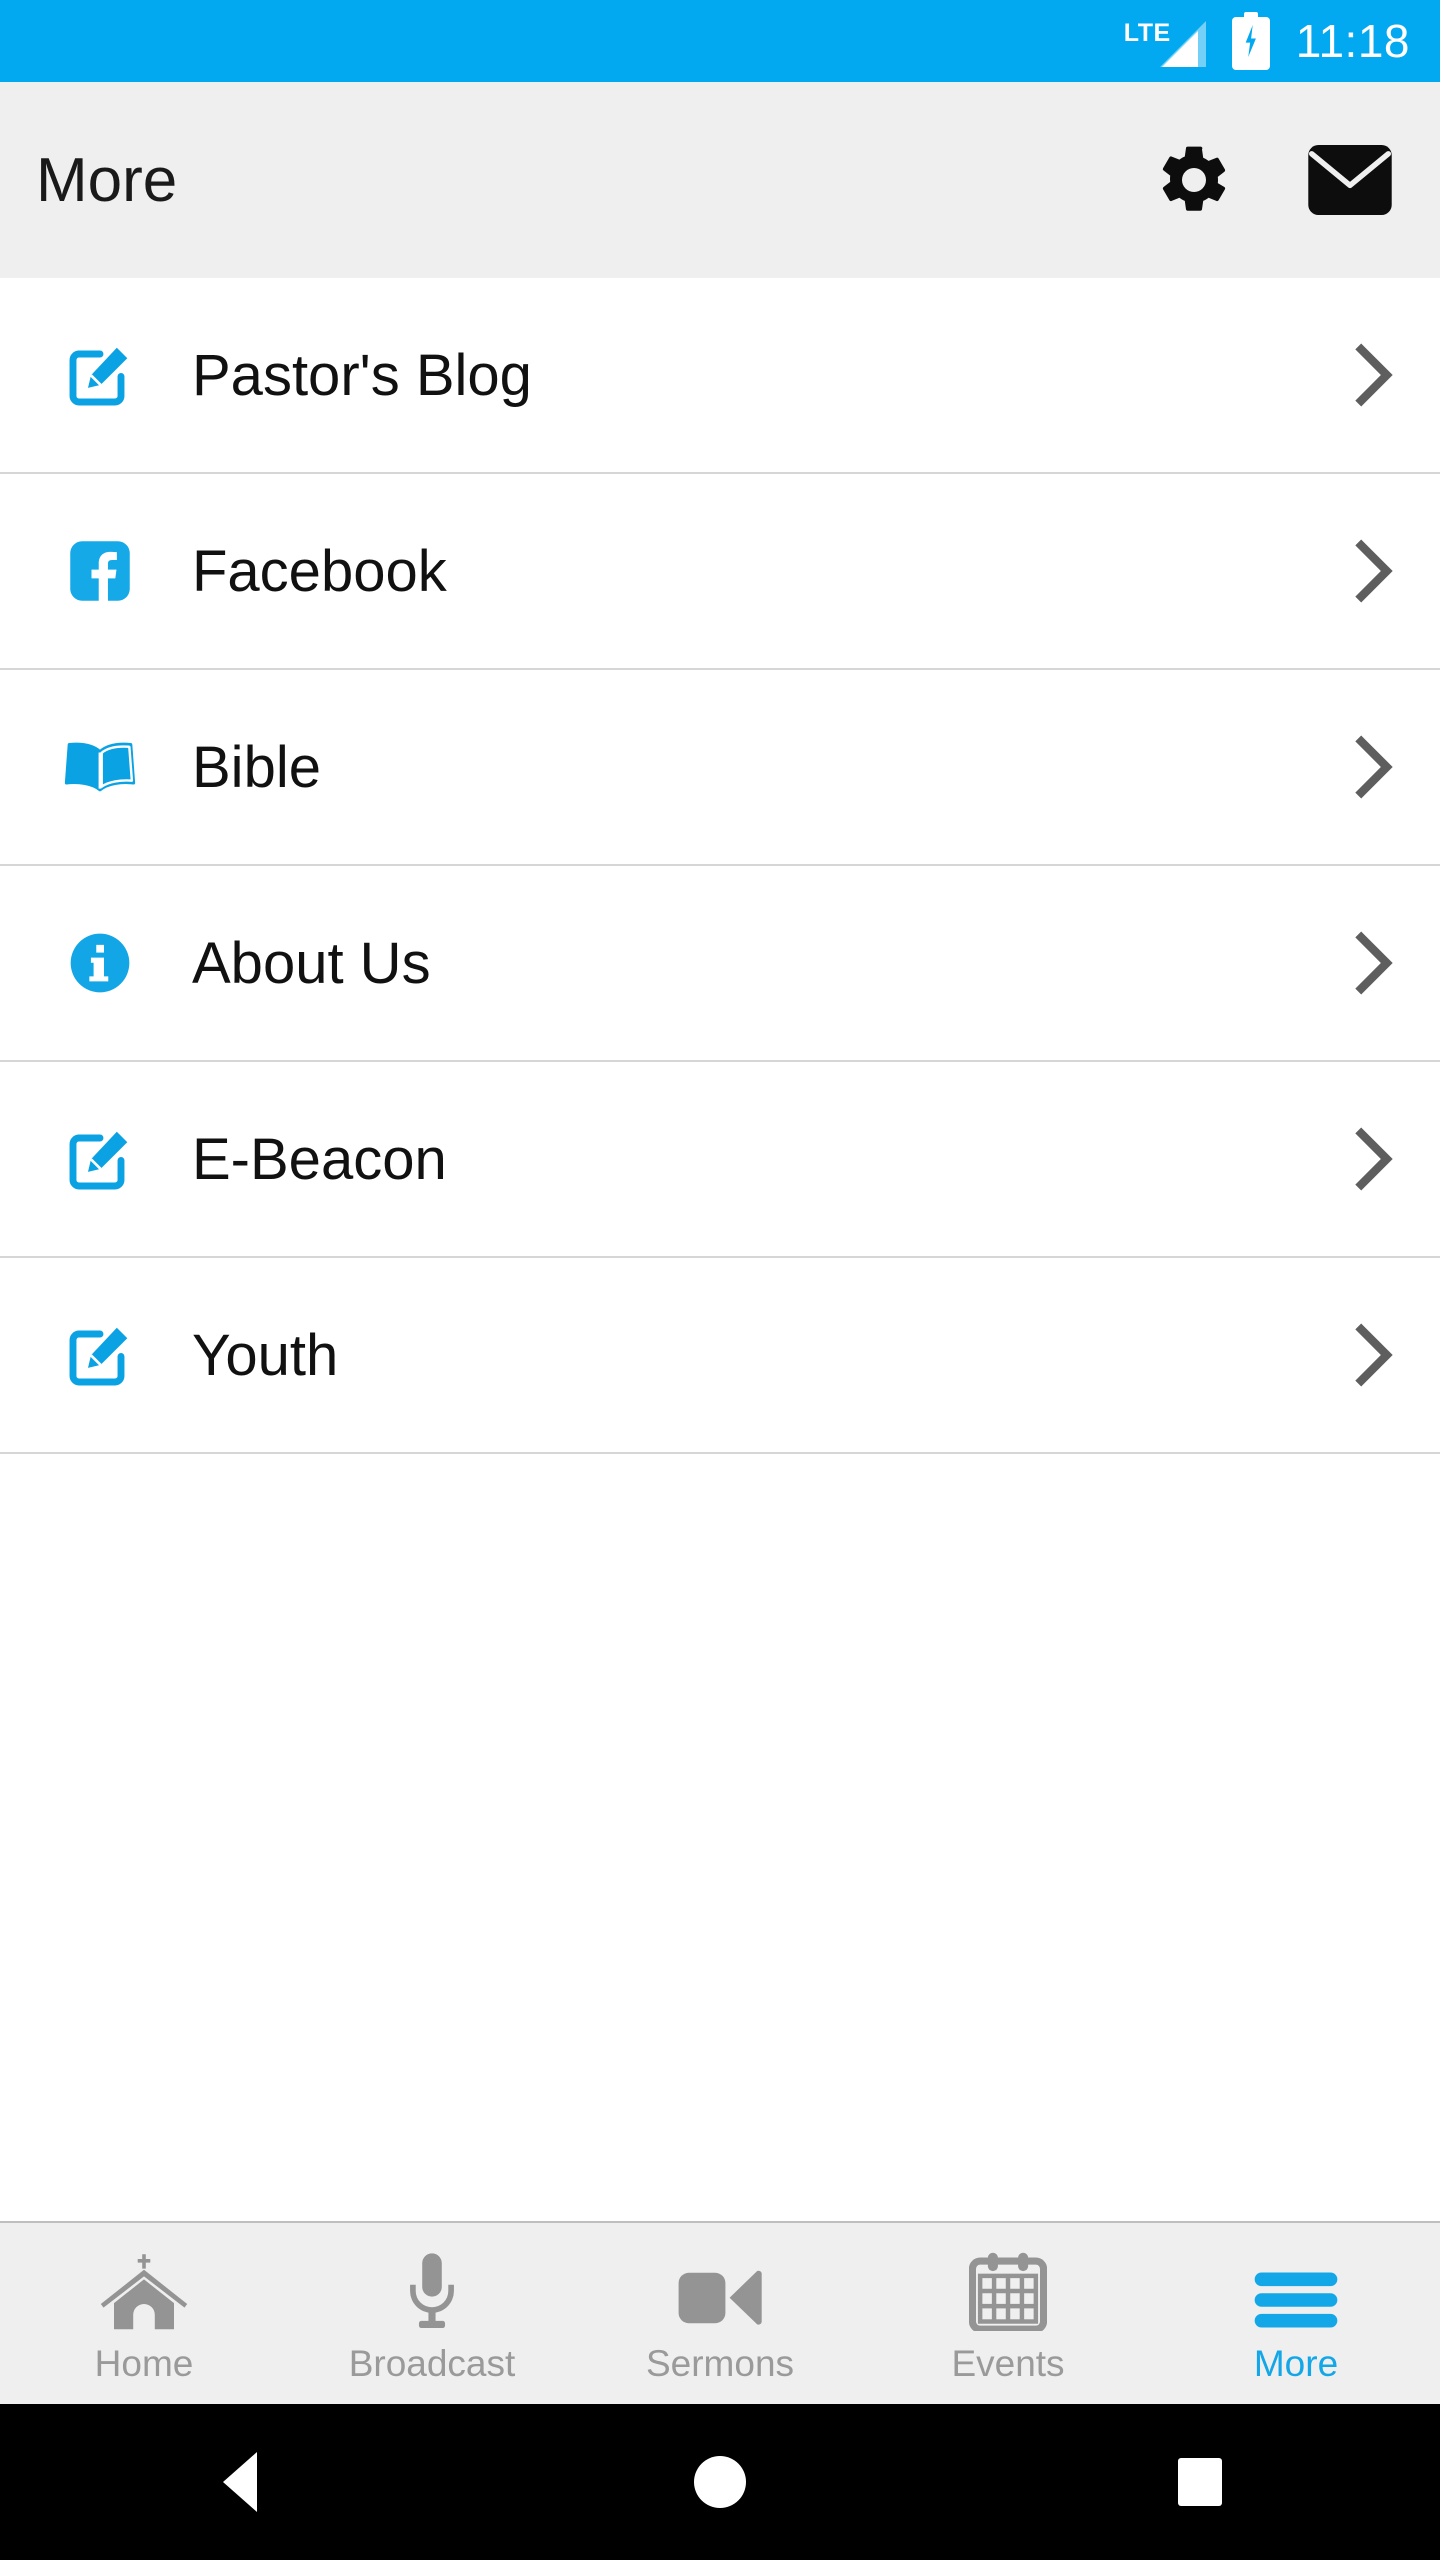 Image resolution: width=1440 pixels, height=2560 pixels. I want to click on tab-sermons: Sermons, so click(720, 2313).